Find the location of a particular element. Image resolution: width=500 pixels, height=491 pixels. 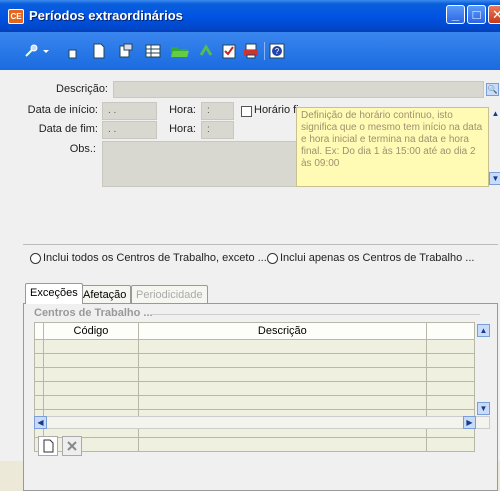

col-header-codigo: Código is located at coordinates (91, 331).